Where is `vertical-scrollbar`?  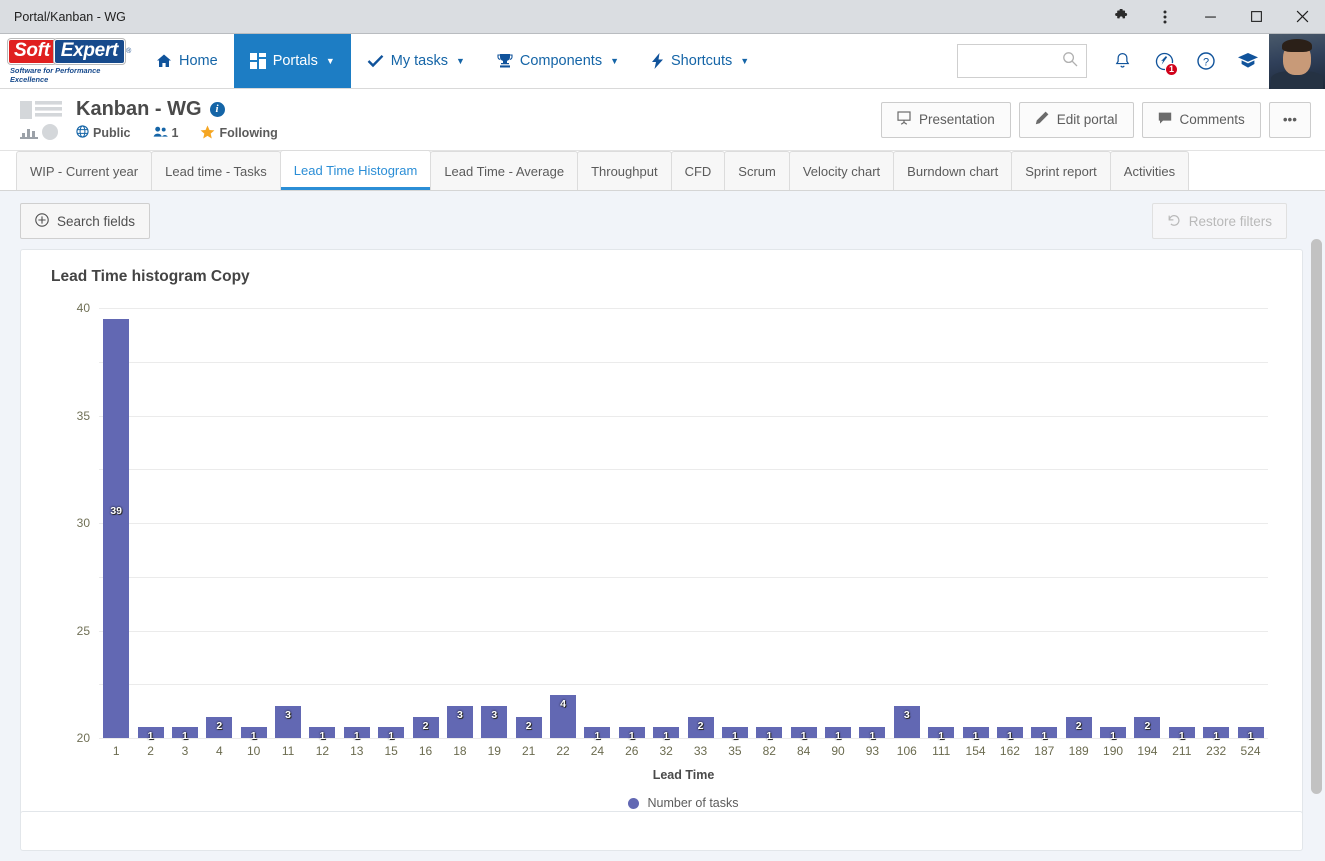
vertical-scrollbar is located at coordinates (1316, 516).